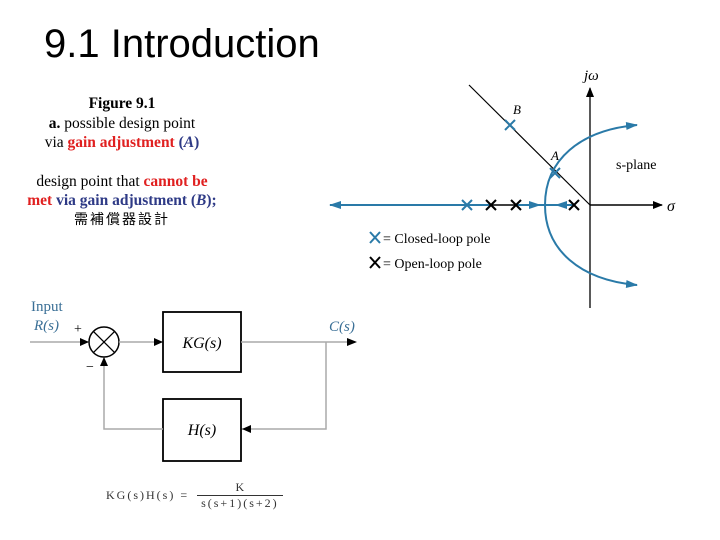 This screenshot has width=720, height=540. What do you see at coordinates (246, 429) in the screenshot?
I see `feedback-arrow` at bounding box center [246, 429].